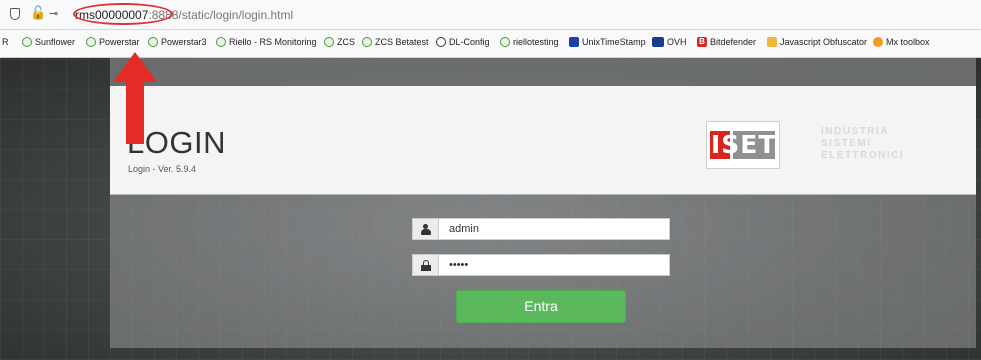  What do you see at coordinates (177, 42) in the screenshot?
I see `bookmark-powerstar3: Powerstar3` at bounding box center [177, 42].